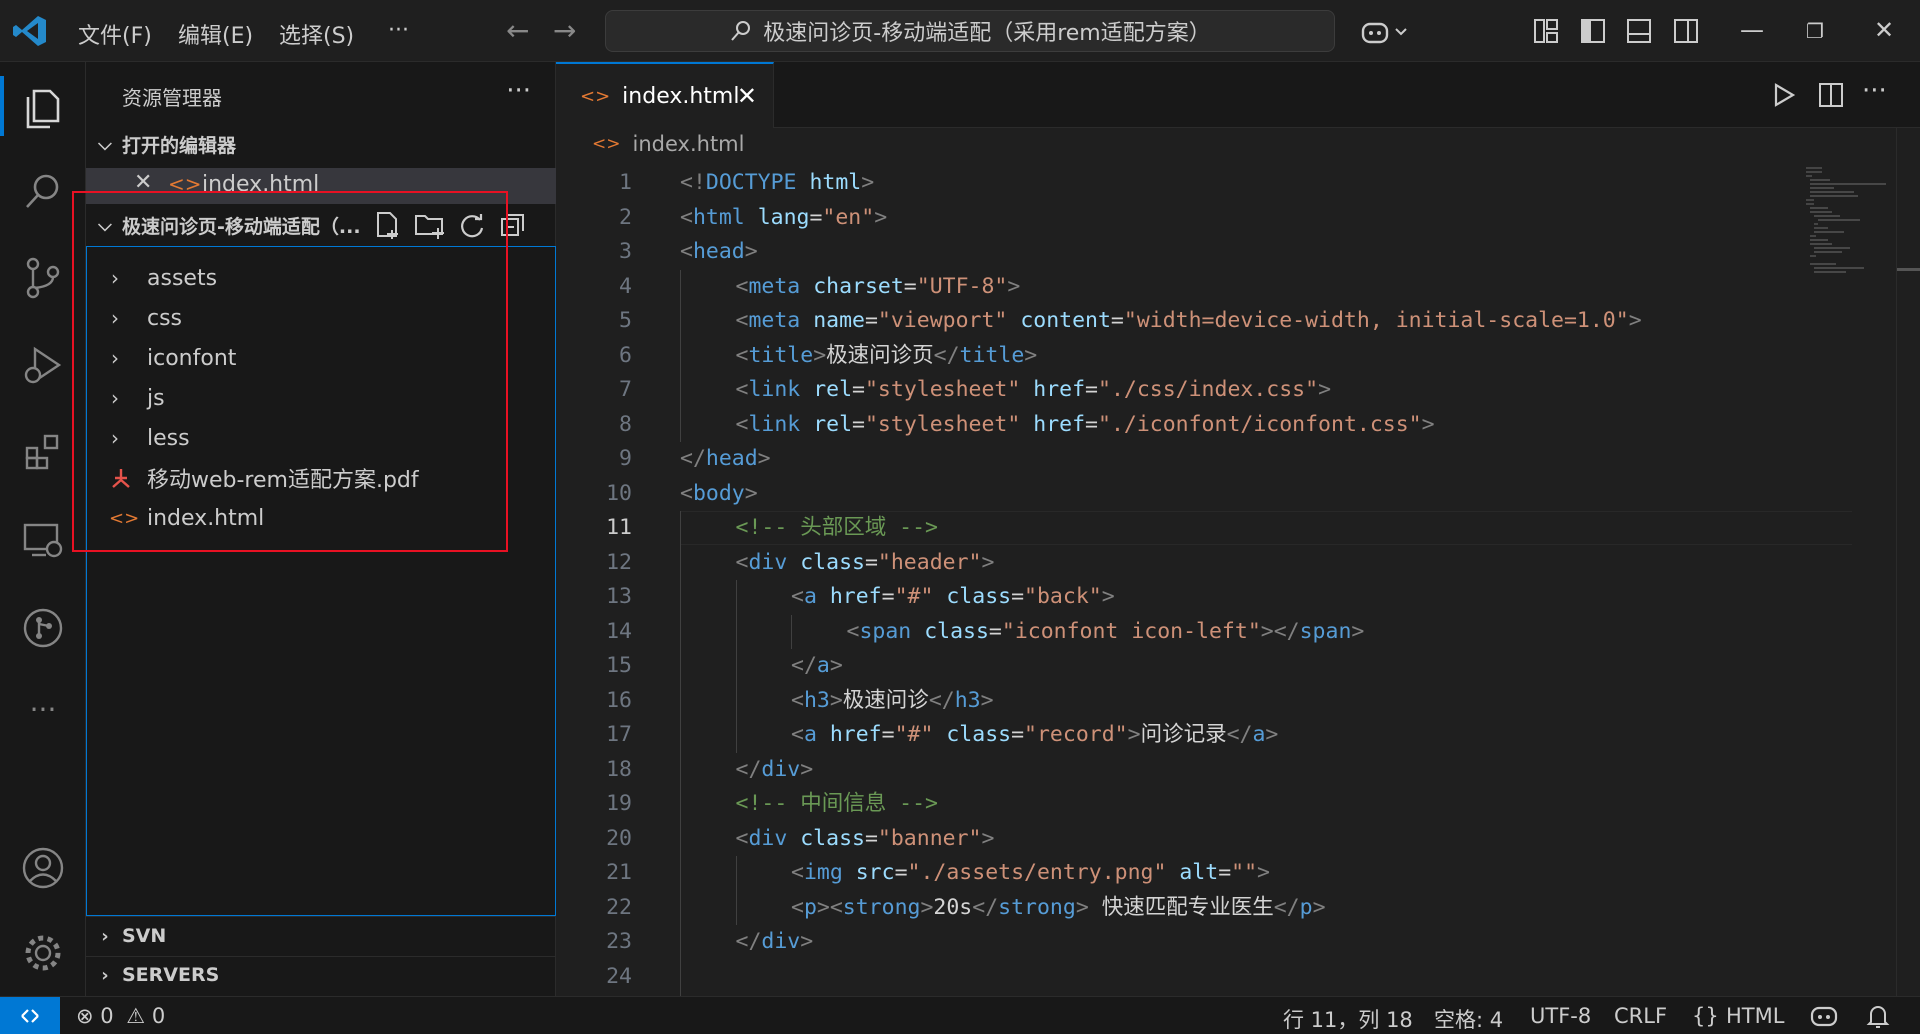  What do you see at coordinates (1206, 528) in the screenshot?
I see `code-line: 11 <!-- 头部区域 -->` at bounding box center [1206, 528].